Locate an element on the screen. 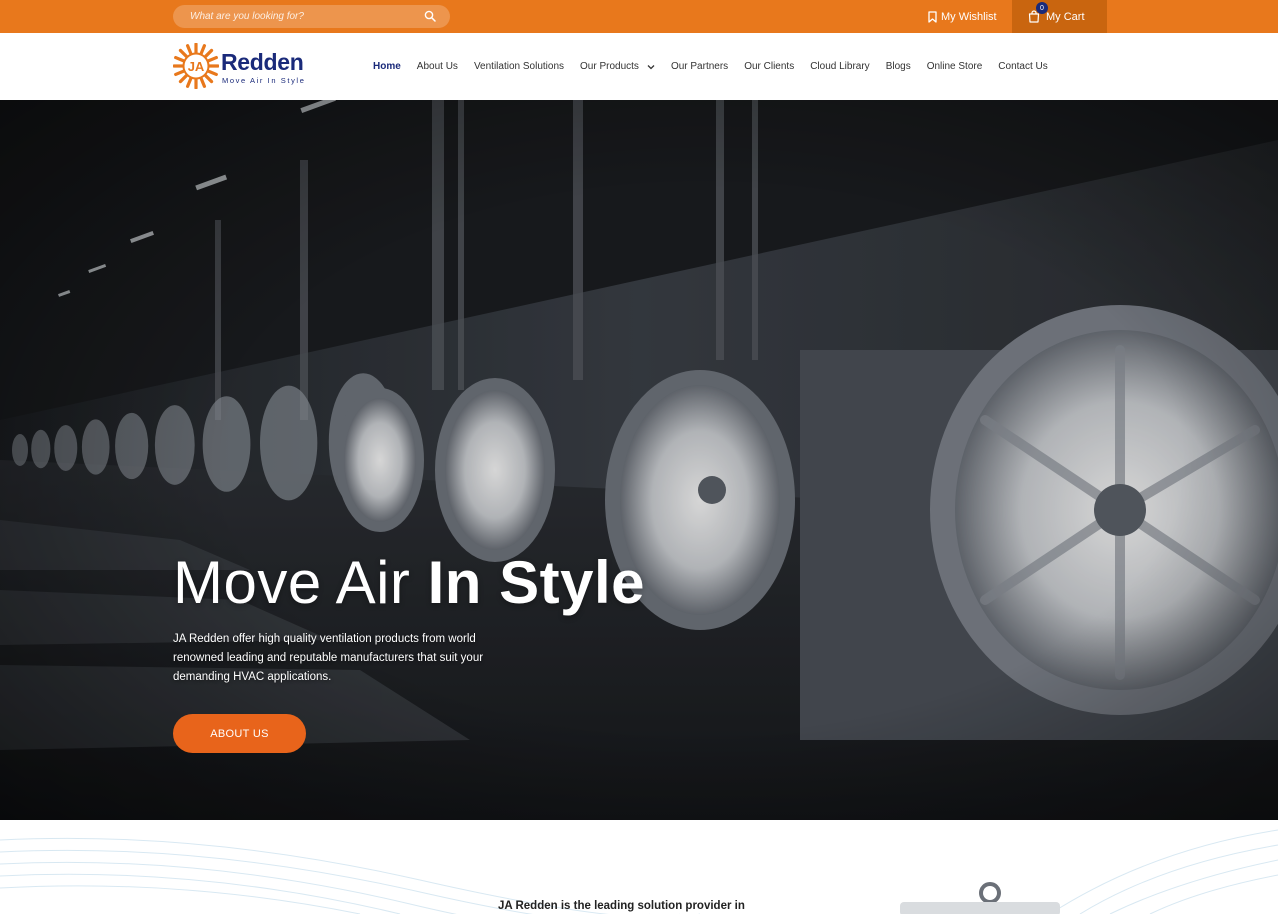 The height and width of the screenshot is (914, 1278). nav-about-us: About Us is located at coordinates (437, 66).